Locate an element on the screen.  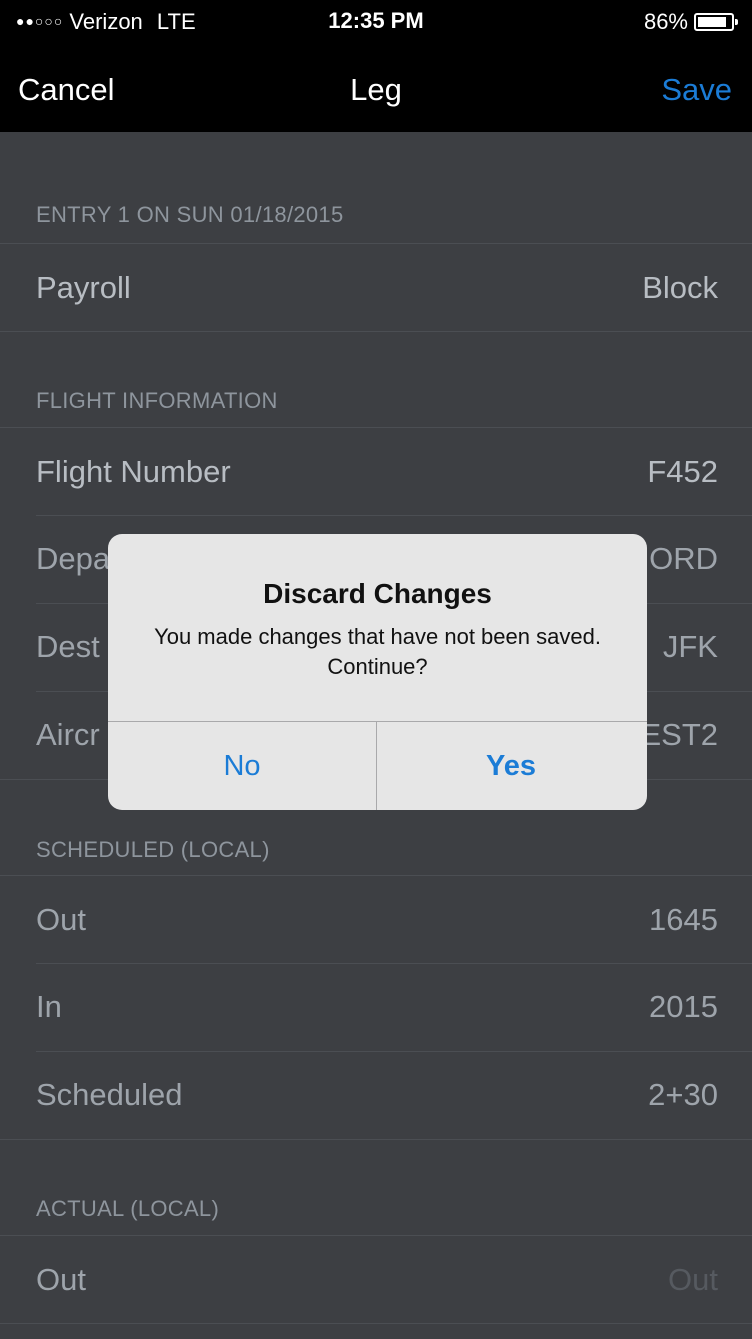
battery-fill is located at coordinates (712, 22).